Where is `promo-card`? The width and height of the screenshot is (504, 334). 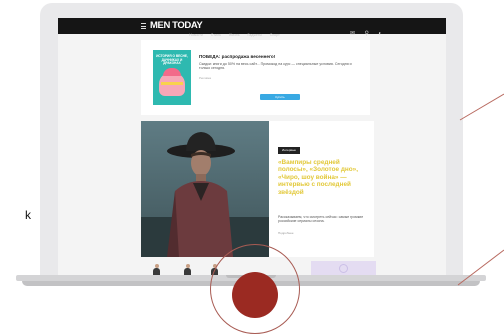 promo-card is located at coordinates (343, 268).